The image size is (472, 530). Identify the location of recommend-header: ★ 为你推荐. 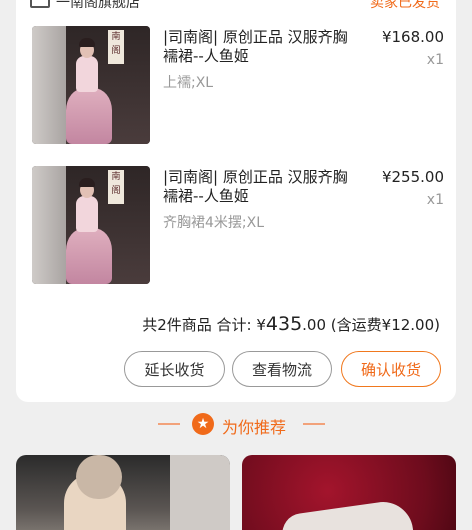
(236, 424).